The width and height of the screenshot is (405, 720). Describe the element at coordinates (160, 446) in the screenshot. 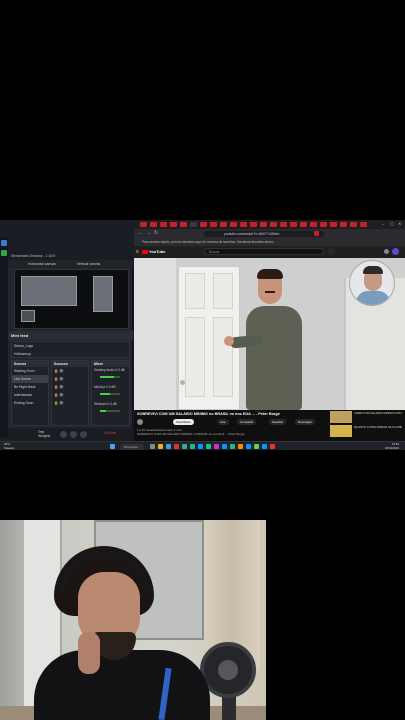

I see `explorer-icon` at that location.